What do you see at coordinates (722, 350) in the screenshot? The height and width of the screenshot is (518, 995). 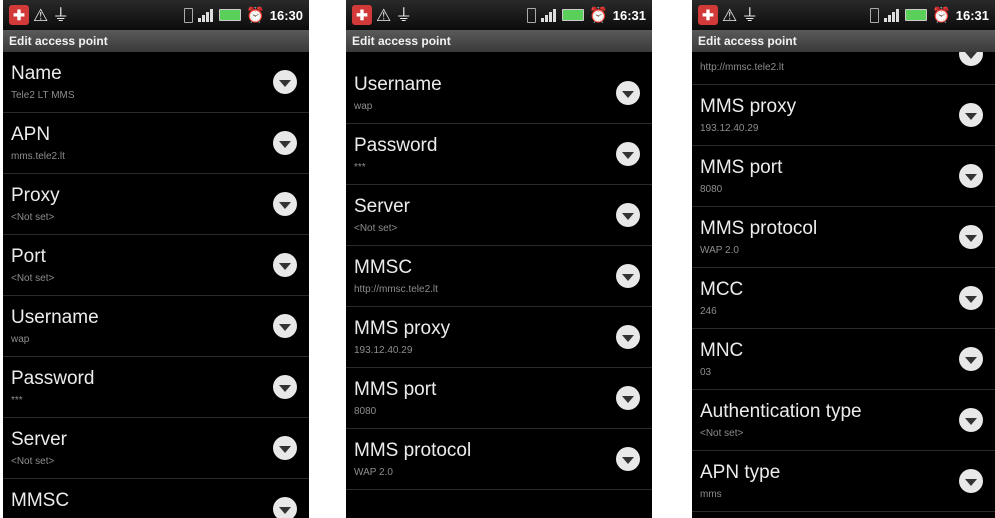 I see `row-label: MNC` at bounding box center [722, 350].